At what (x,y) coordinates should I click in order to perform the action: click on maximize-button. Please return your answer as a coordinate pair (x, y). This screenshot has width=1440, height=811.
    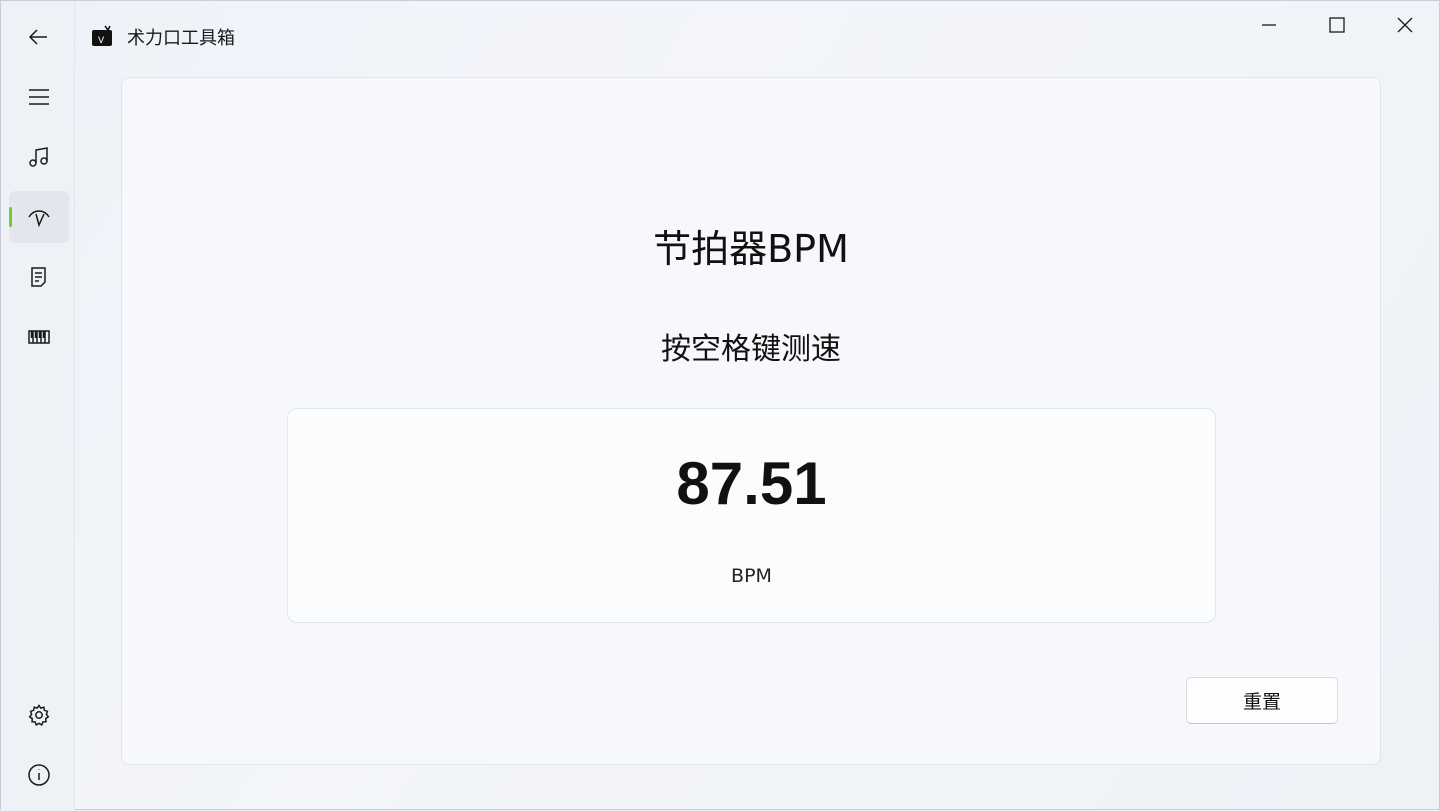
    Looking at the image, I should click on (1337, 25).